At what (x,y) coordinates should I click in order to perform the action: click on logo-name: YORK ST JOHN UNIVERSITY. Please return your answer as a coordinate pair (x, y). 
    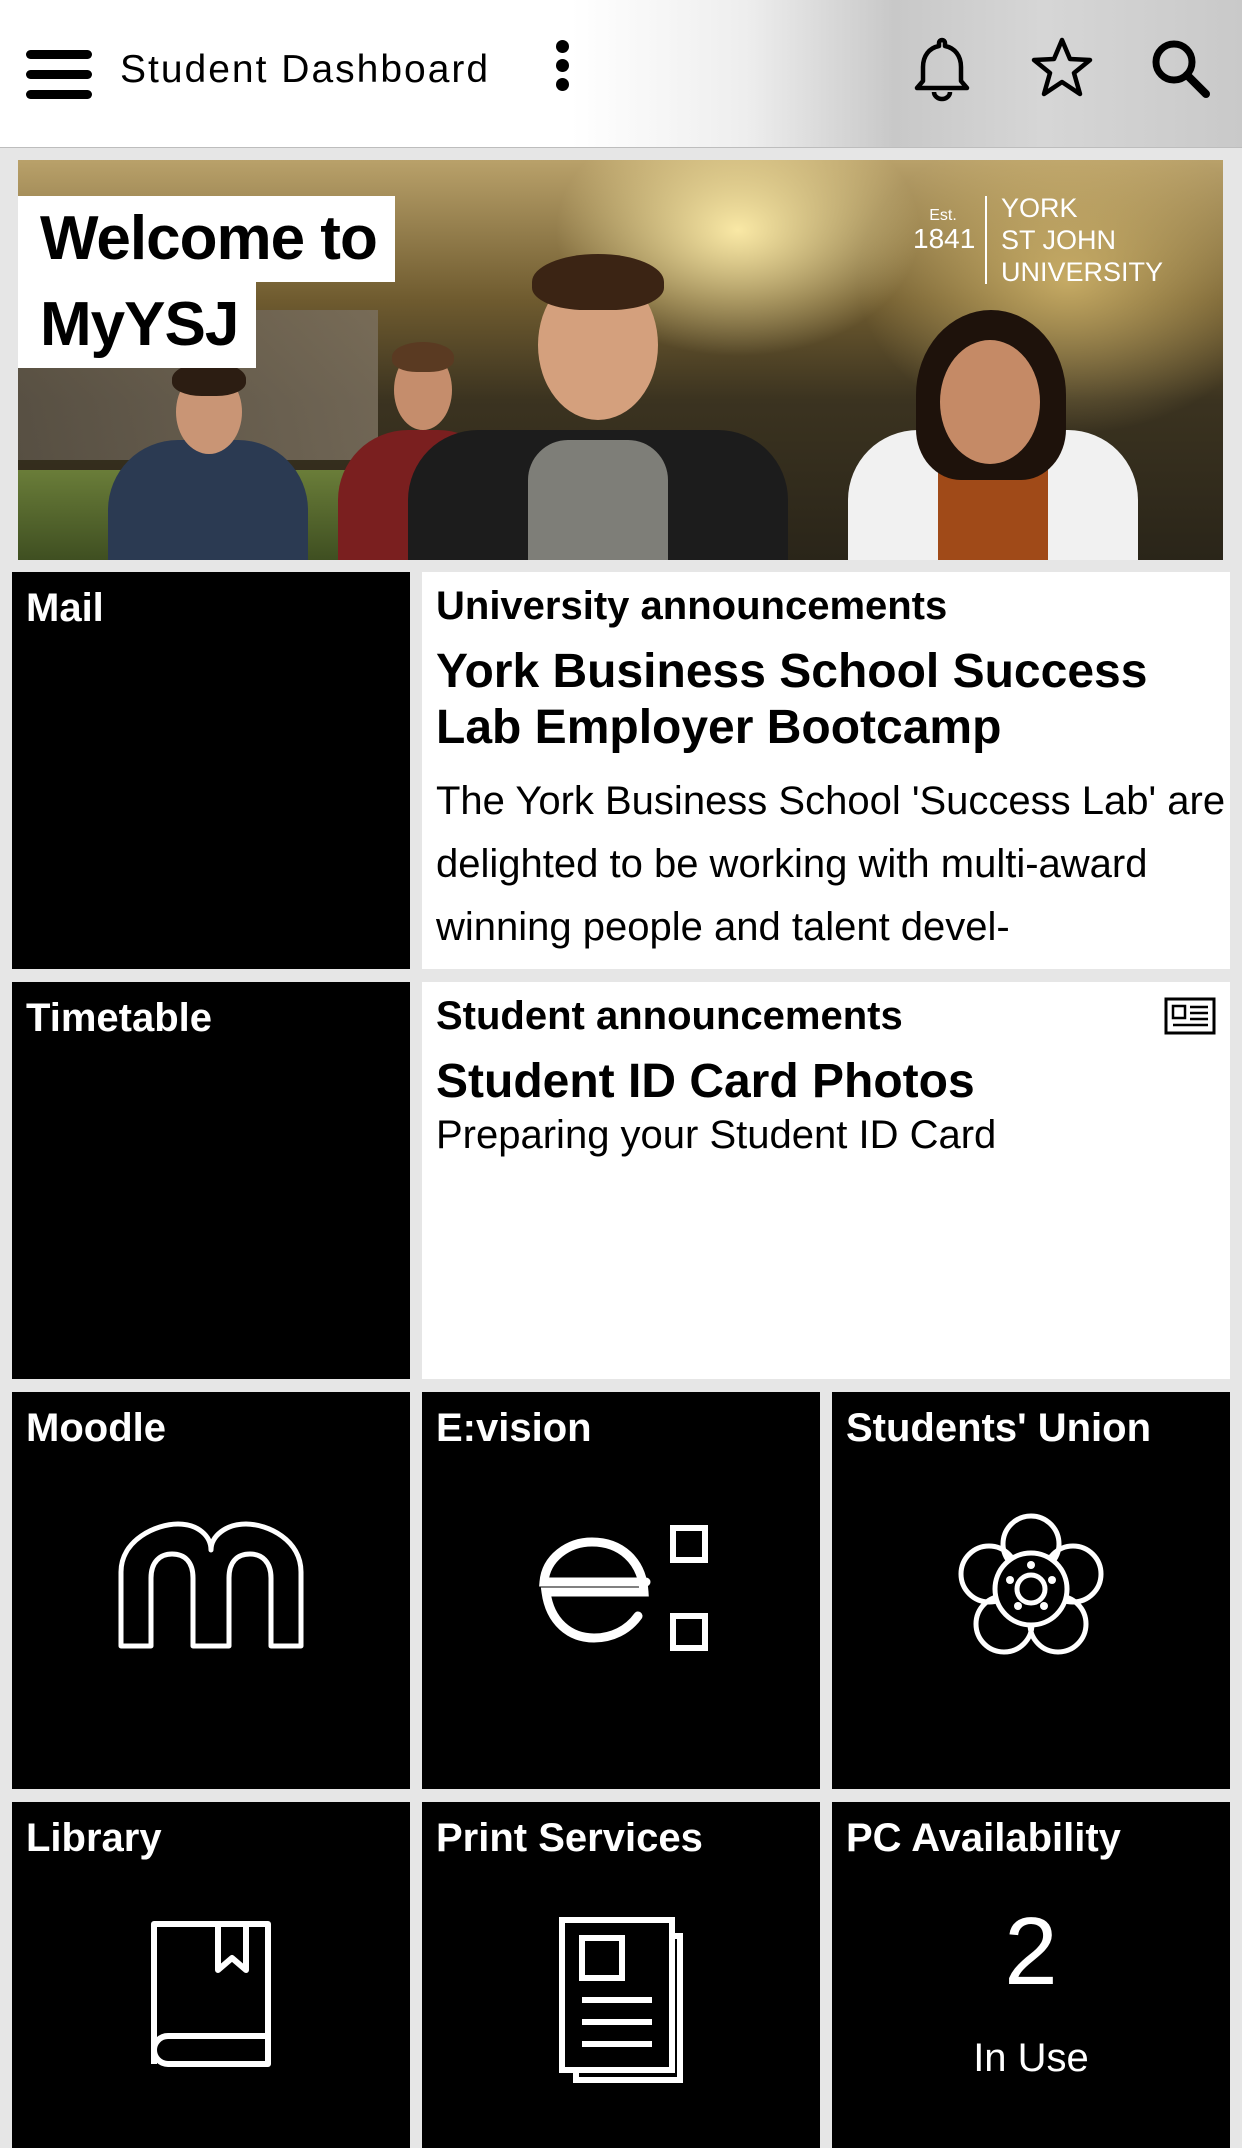
    Looking at the image, I should click on (1106, 240).